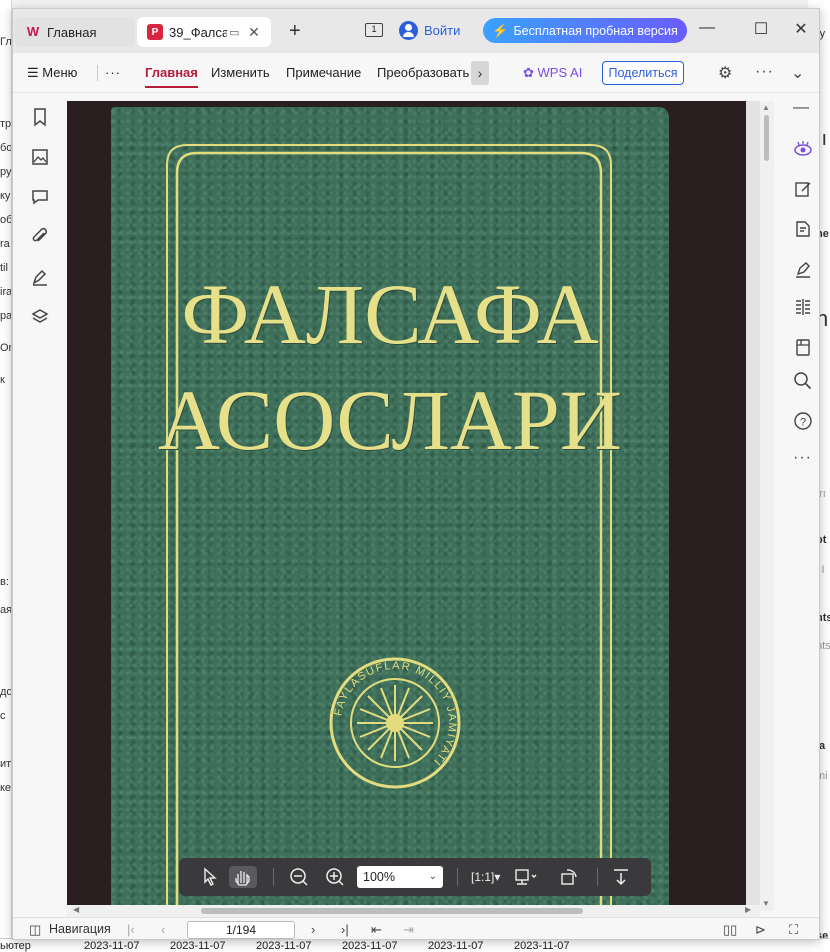  I want to click on edit-icon, so click(803, 189).